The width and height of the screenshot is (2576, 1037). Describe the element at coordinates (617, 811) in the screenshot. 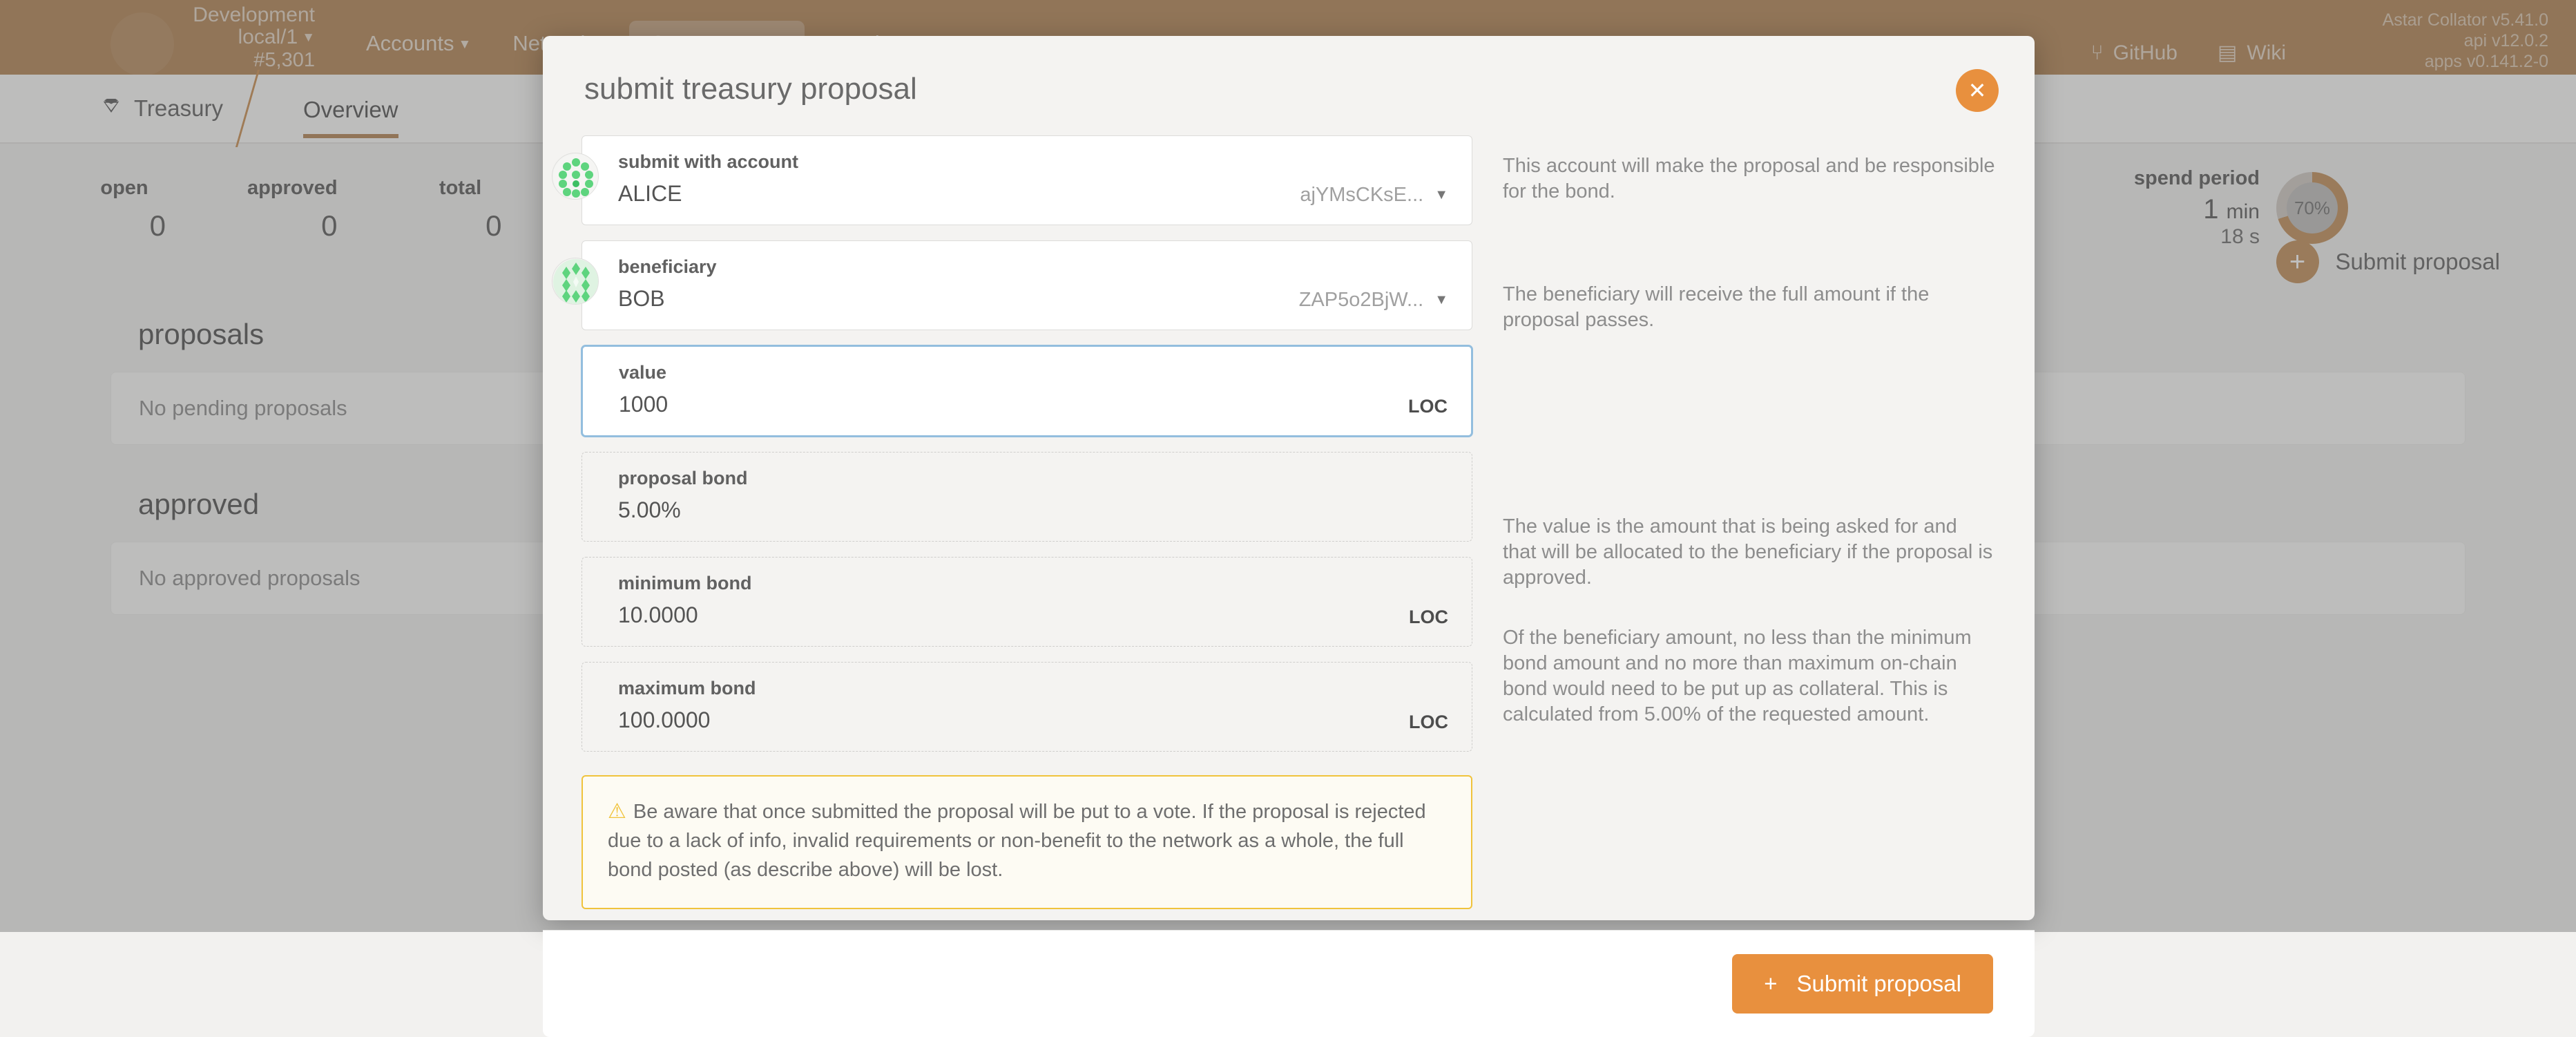

I see `warning-icon: ⚠` at that location.